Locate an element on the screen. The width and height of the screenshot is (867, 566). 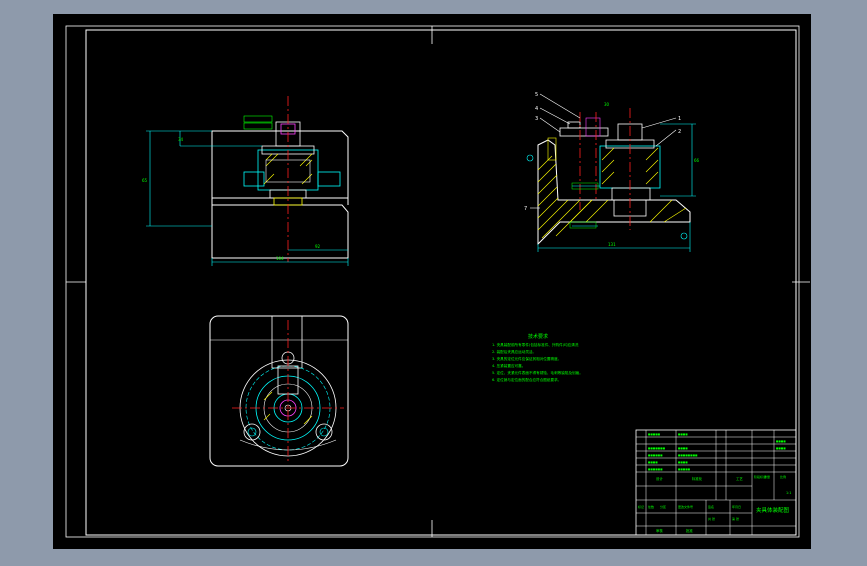
balloon-3: 3 is located at coordinates (536, 119).